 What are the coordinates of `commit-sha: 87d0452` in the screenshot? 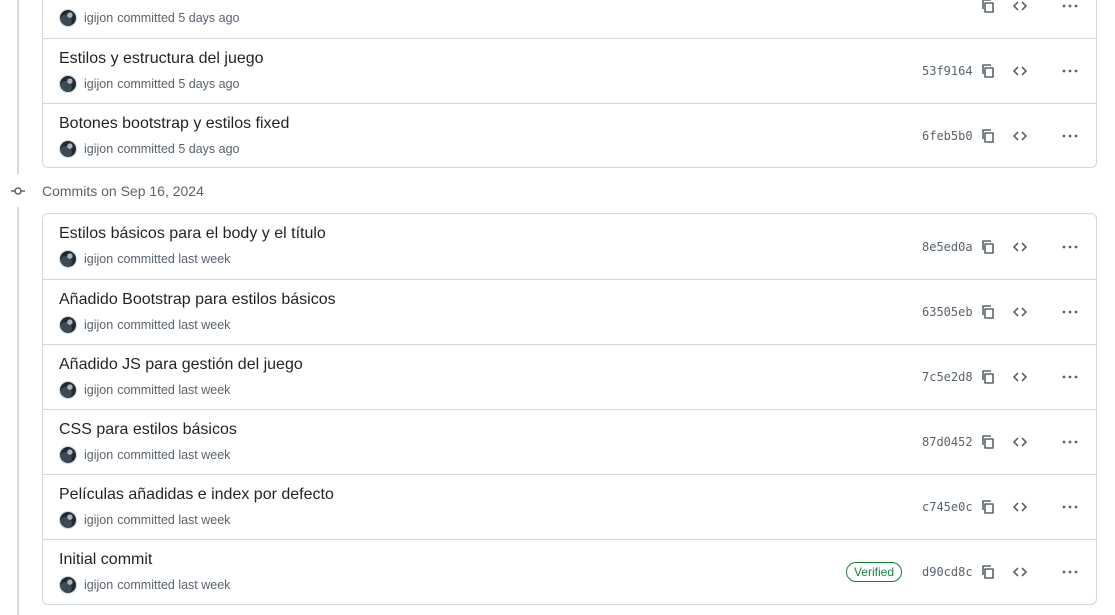 It's located at (947, 442).